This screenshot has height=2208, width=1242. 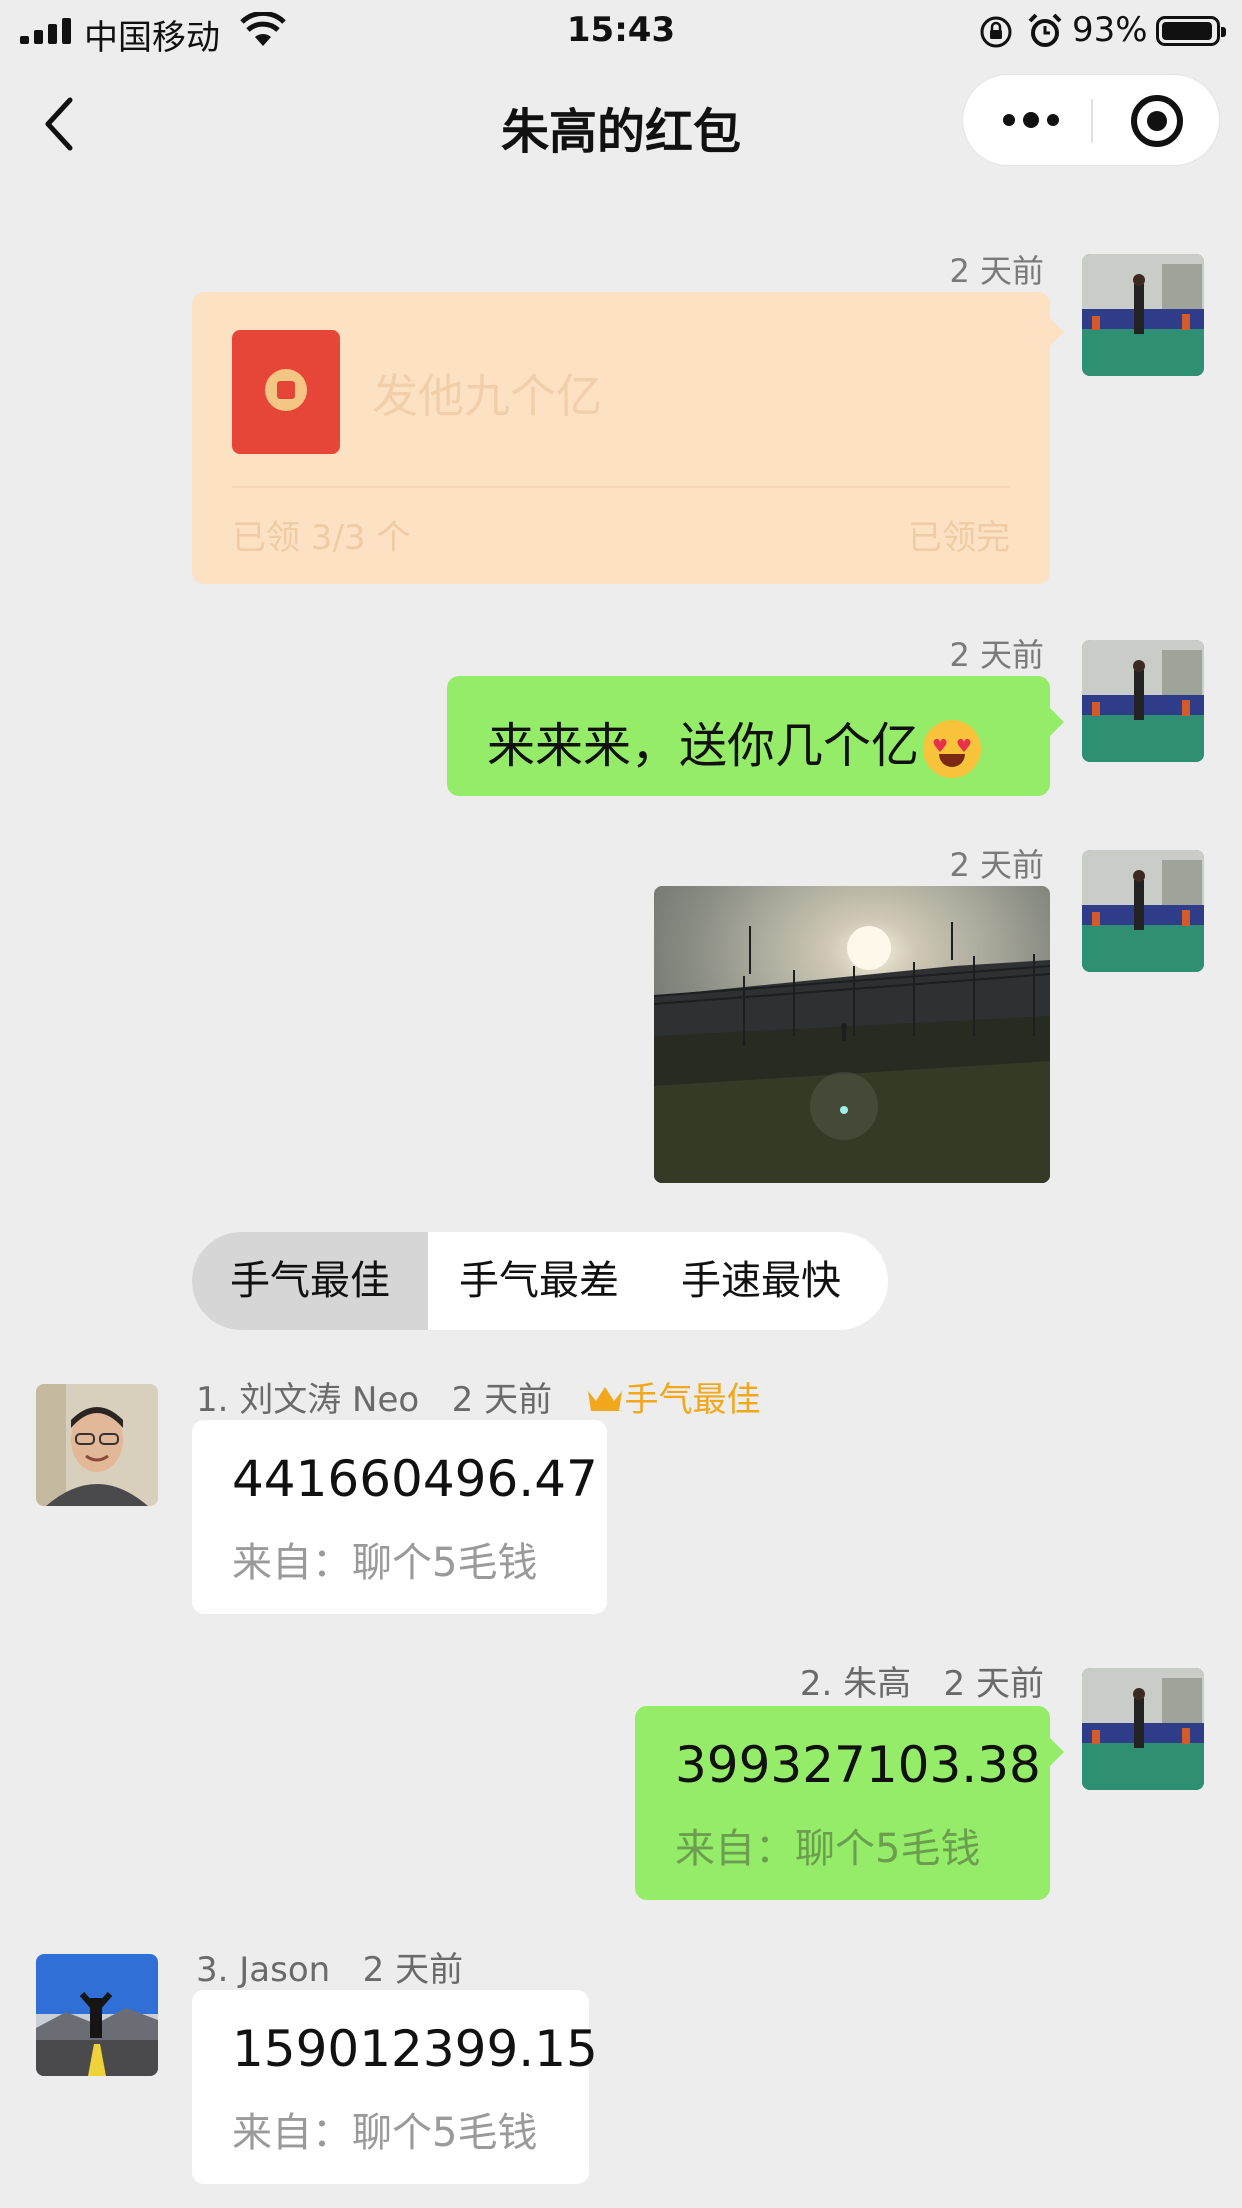 What do you see at coordinates (621, 31) in the screenshot?
I see `status-bar: 中国移动 15:43 93%` at bounding box center [621, 31].